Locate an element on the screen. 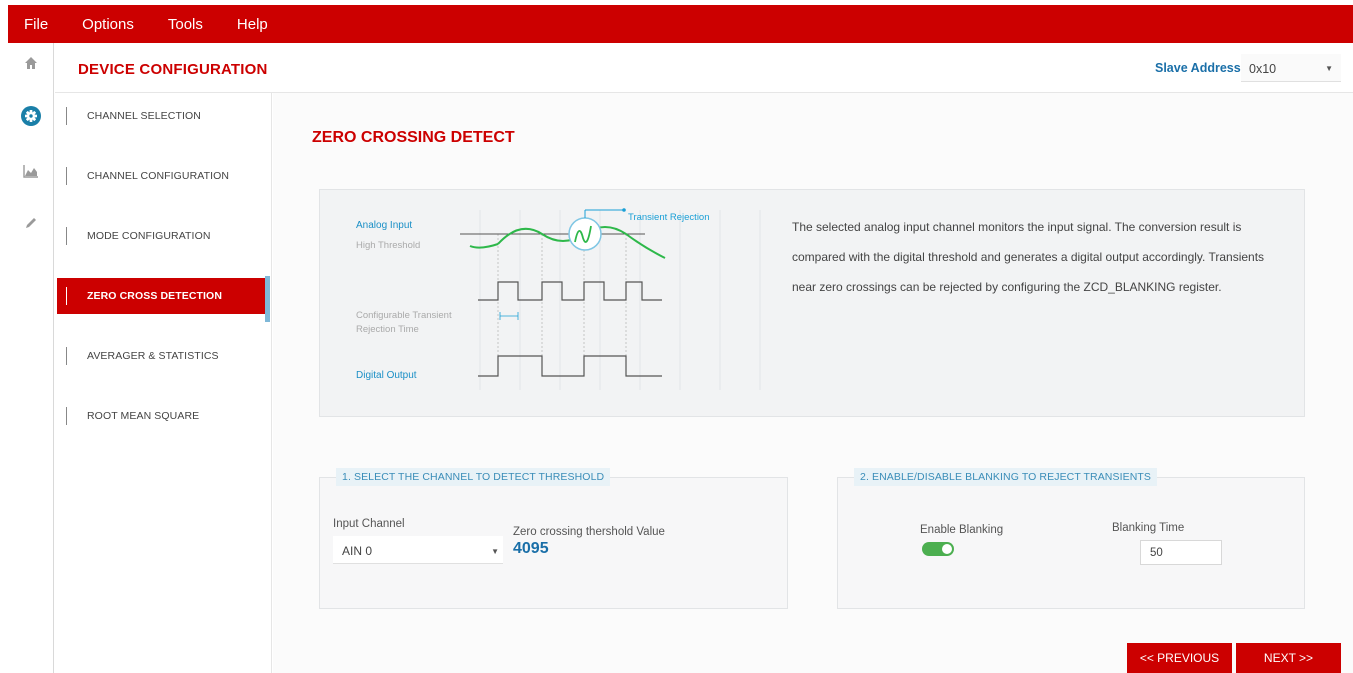  nav-scrollbar is located at coordinates (267, 299).